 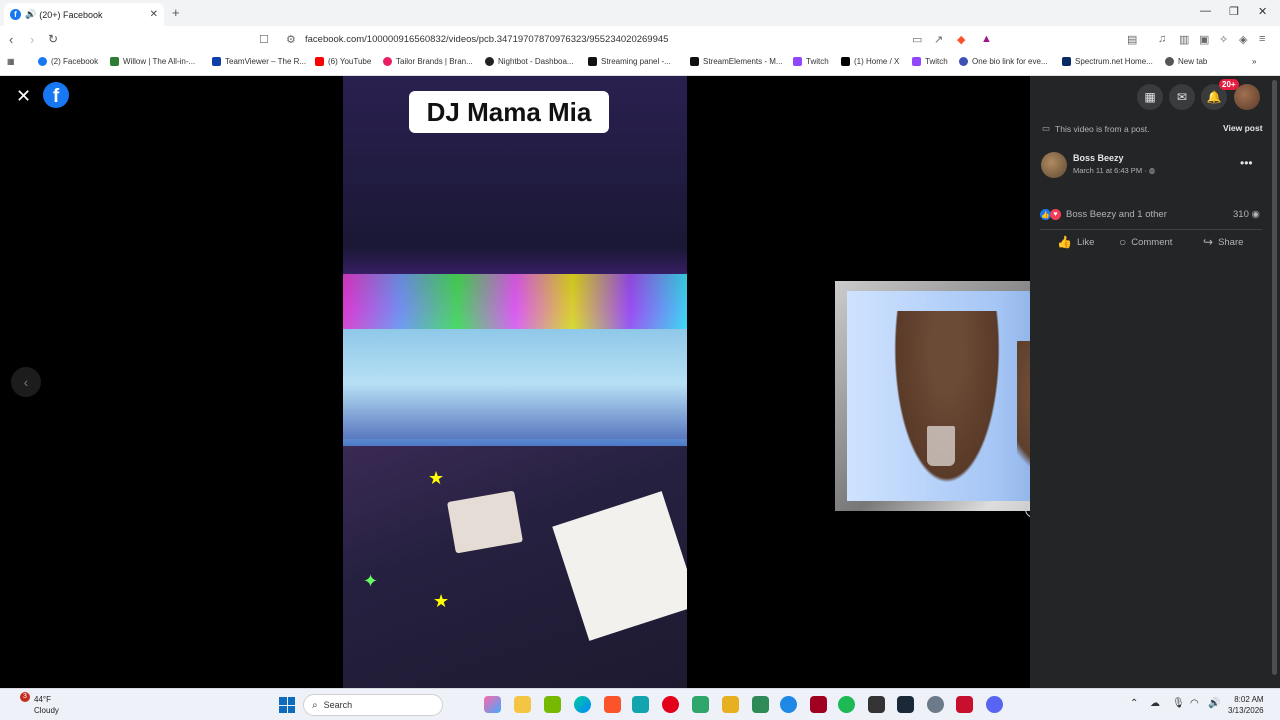 I want to click on vpn-icon: ◈, so click(x=1243, y=39).